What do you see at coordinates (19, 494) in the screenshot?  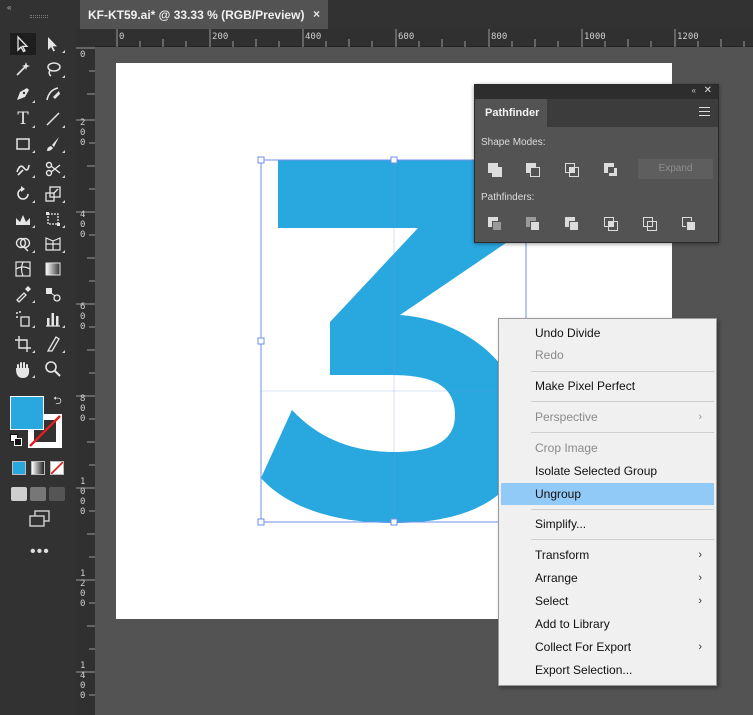 I see `draw-normal-icon` at bounding box center [19, 494].